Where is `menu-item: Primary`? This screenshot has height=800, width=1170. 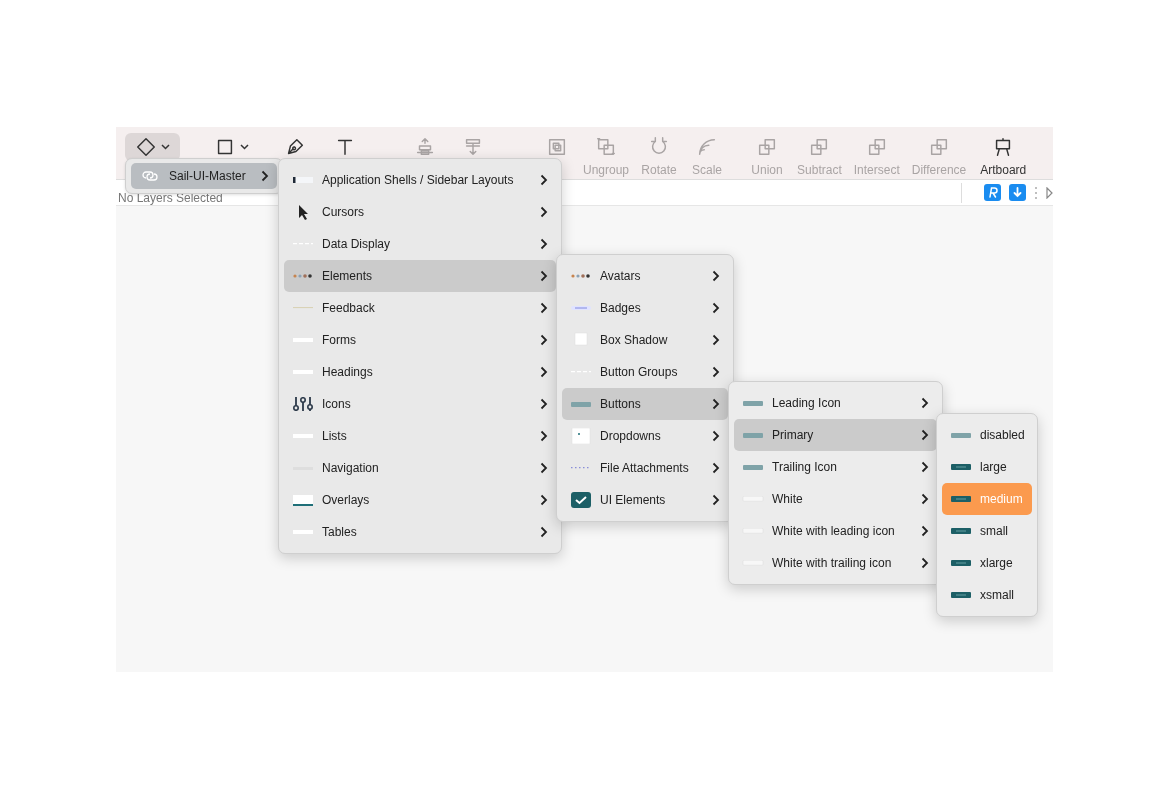
menu-item: Primary is located at coordinates (835, 435).